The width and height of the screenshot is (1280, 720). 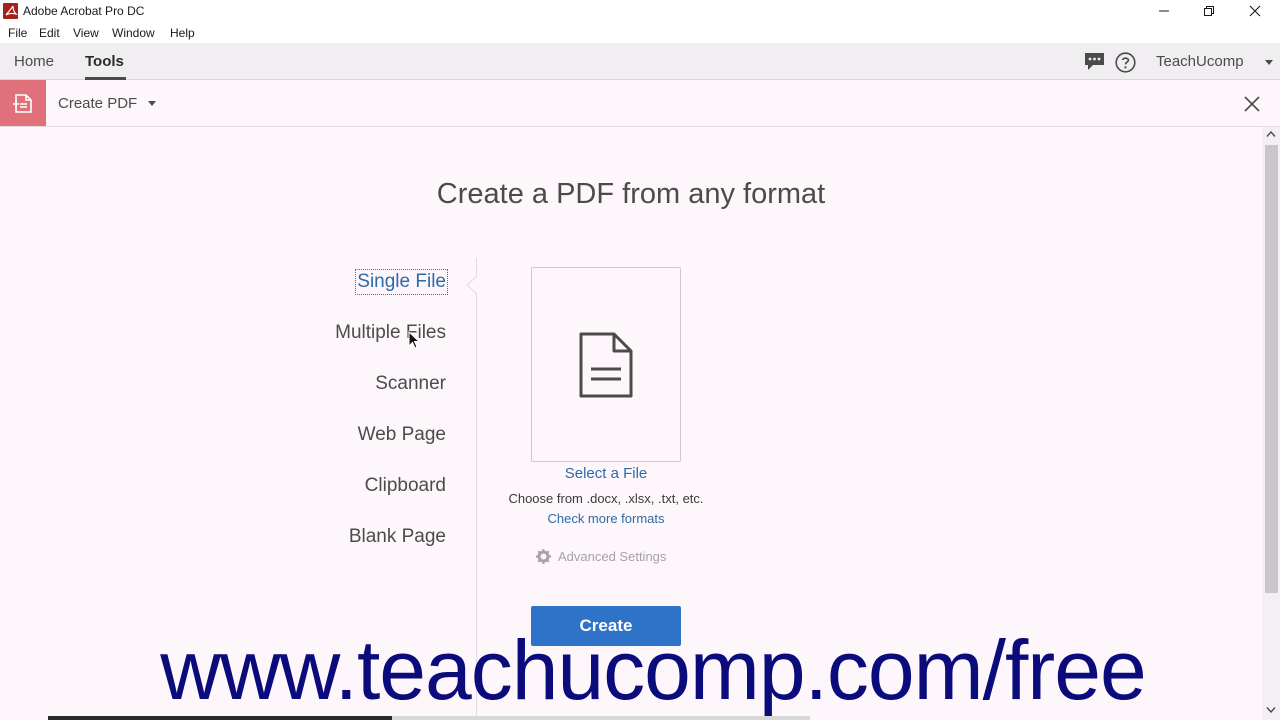 What do you see at coordinates (640, 32) in the screenshot?
I see `menu-bar: File Edit View Window Help` at bounding box center [640, 32].